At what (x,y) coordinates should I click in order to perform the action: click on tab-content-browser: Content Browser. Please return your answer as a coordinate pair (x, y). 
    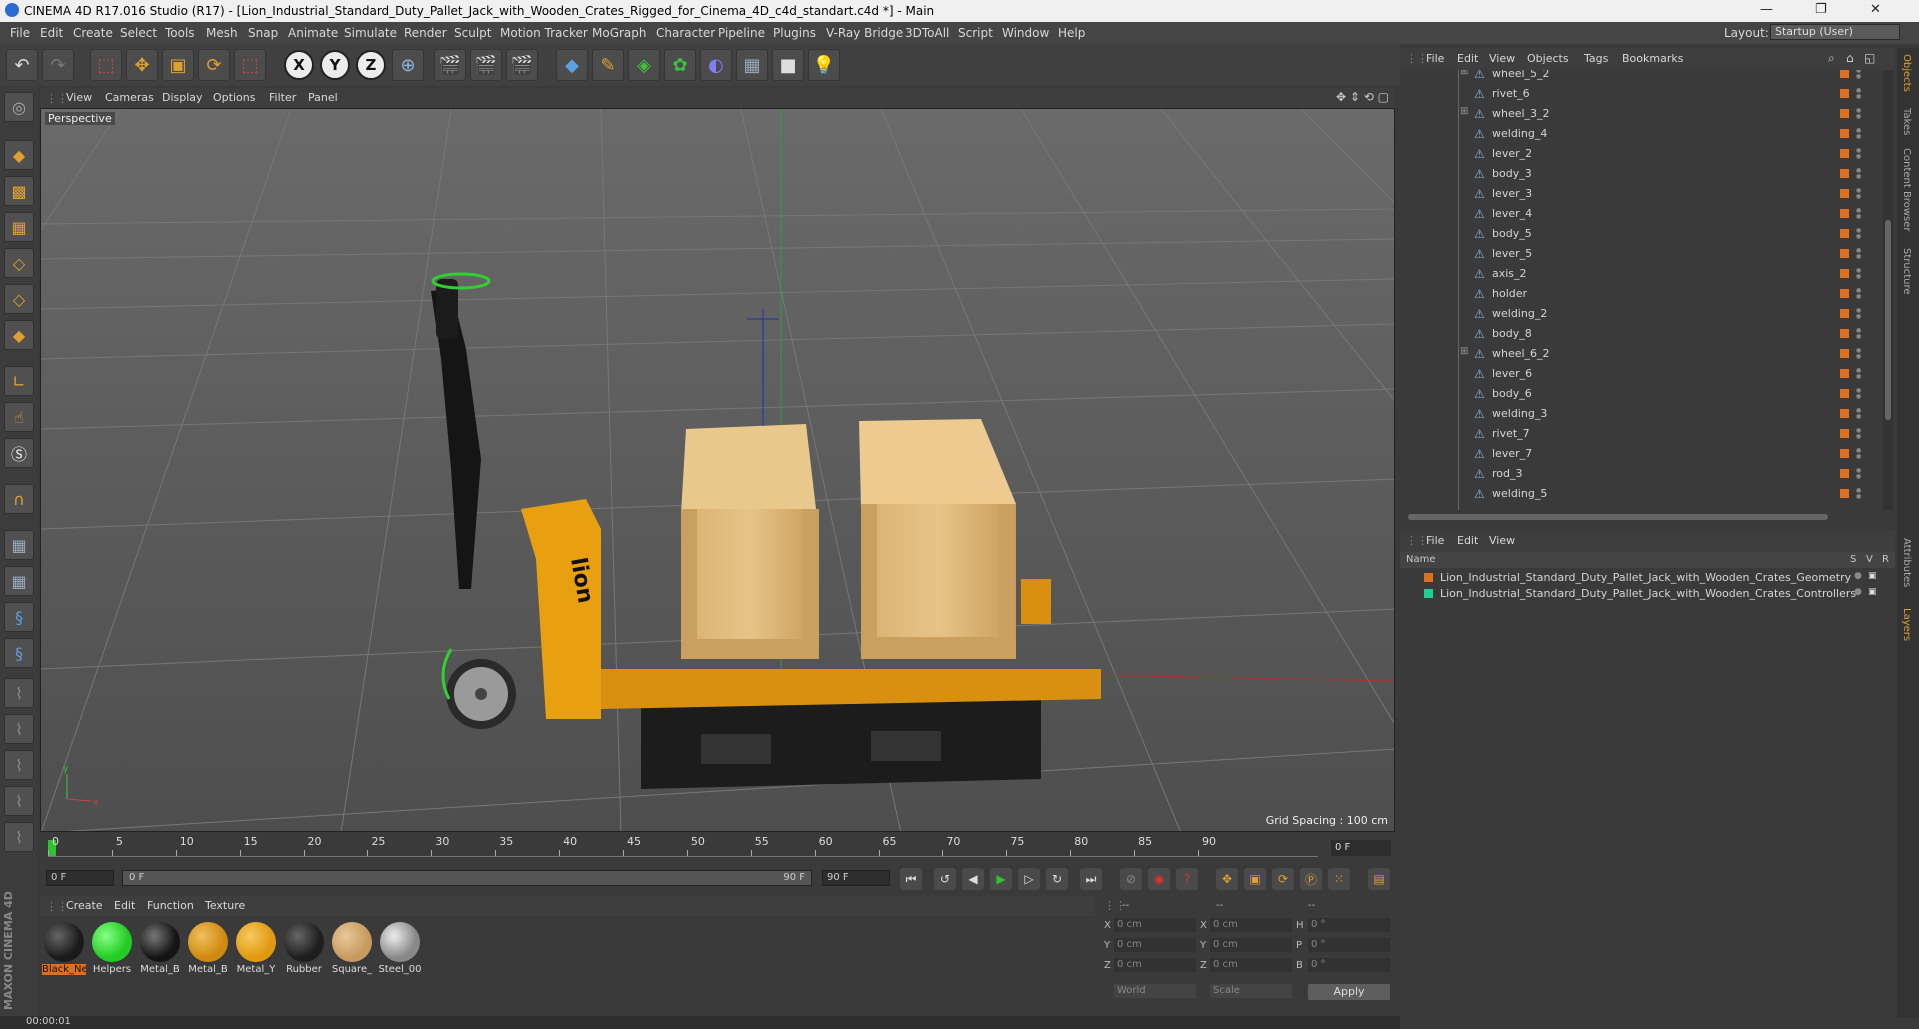
    Looking at the image, I should click on (1906, 189).